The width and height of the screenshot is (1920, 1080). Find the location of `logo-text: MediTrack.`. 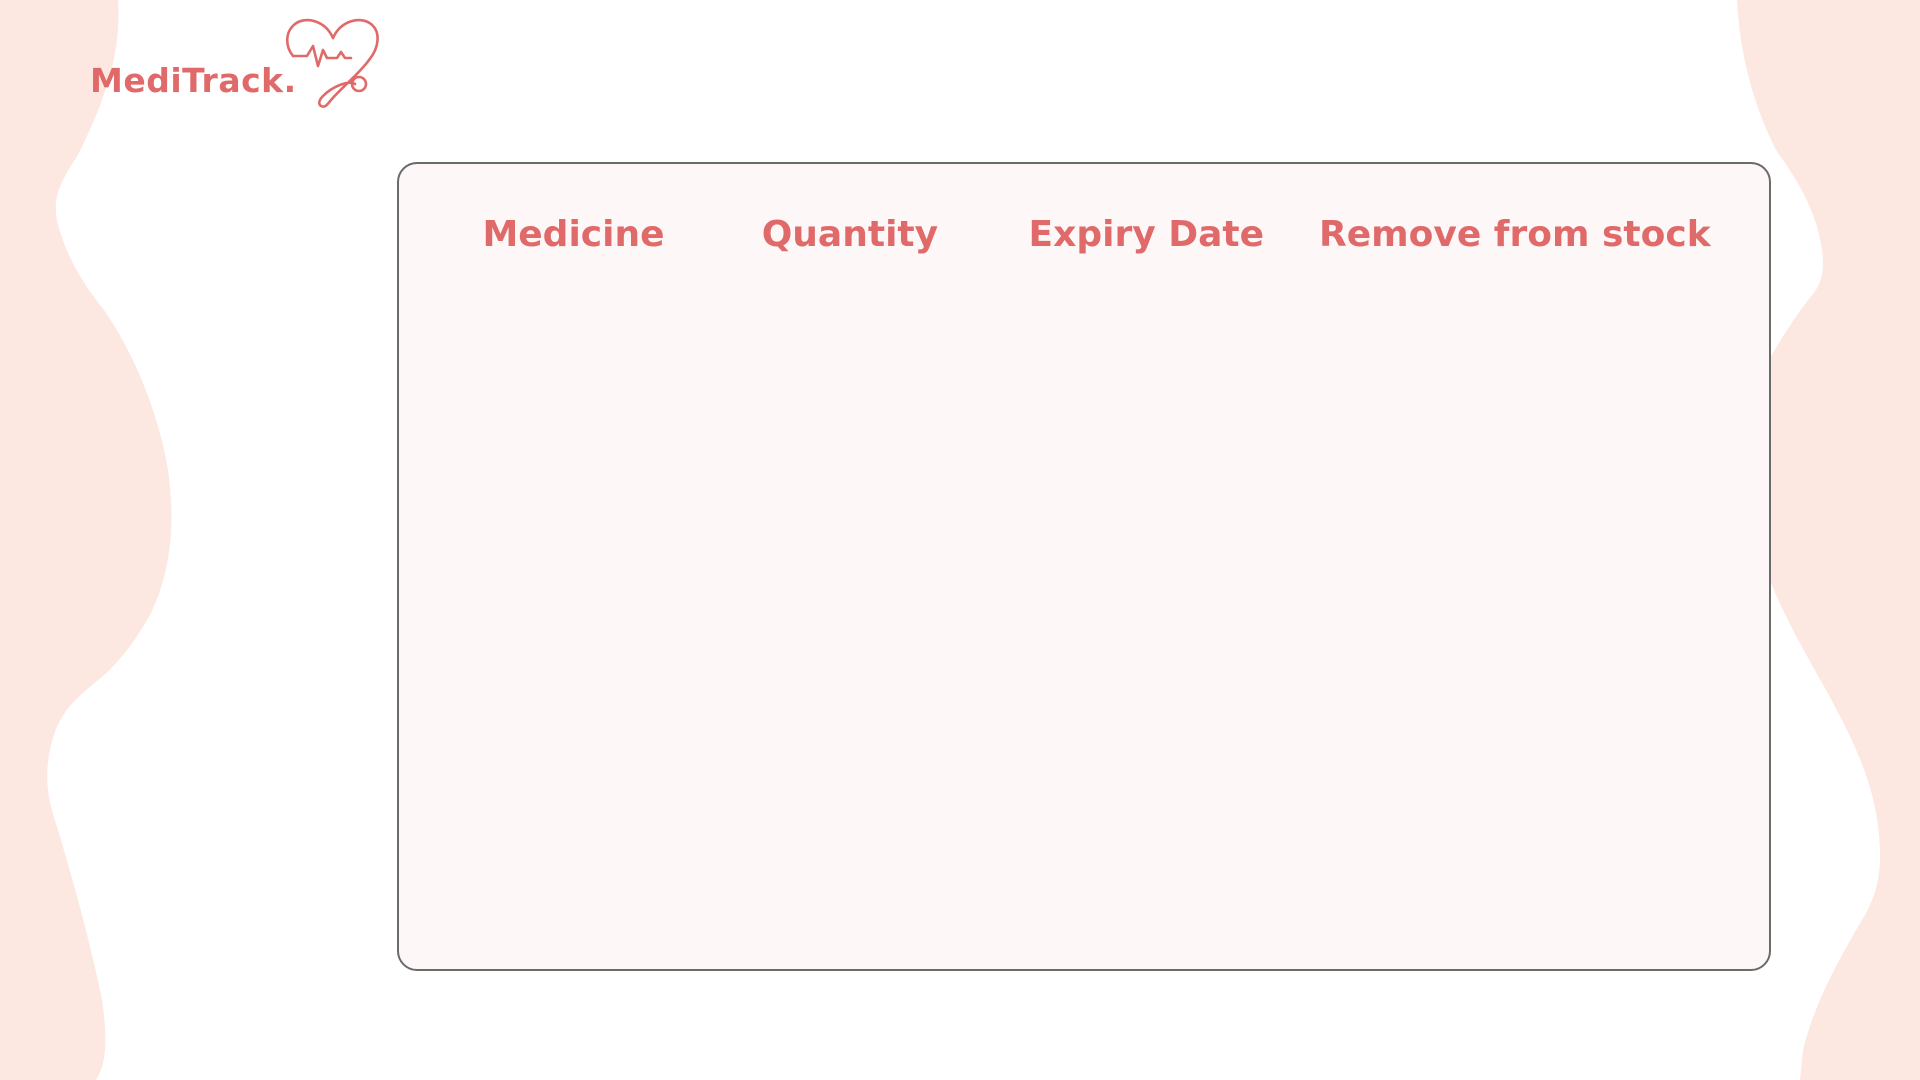

logo-text: MediTrack. is located at coordinates (193, 80).